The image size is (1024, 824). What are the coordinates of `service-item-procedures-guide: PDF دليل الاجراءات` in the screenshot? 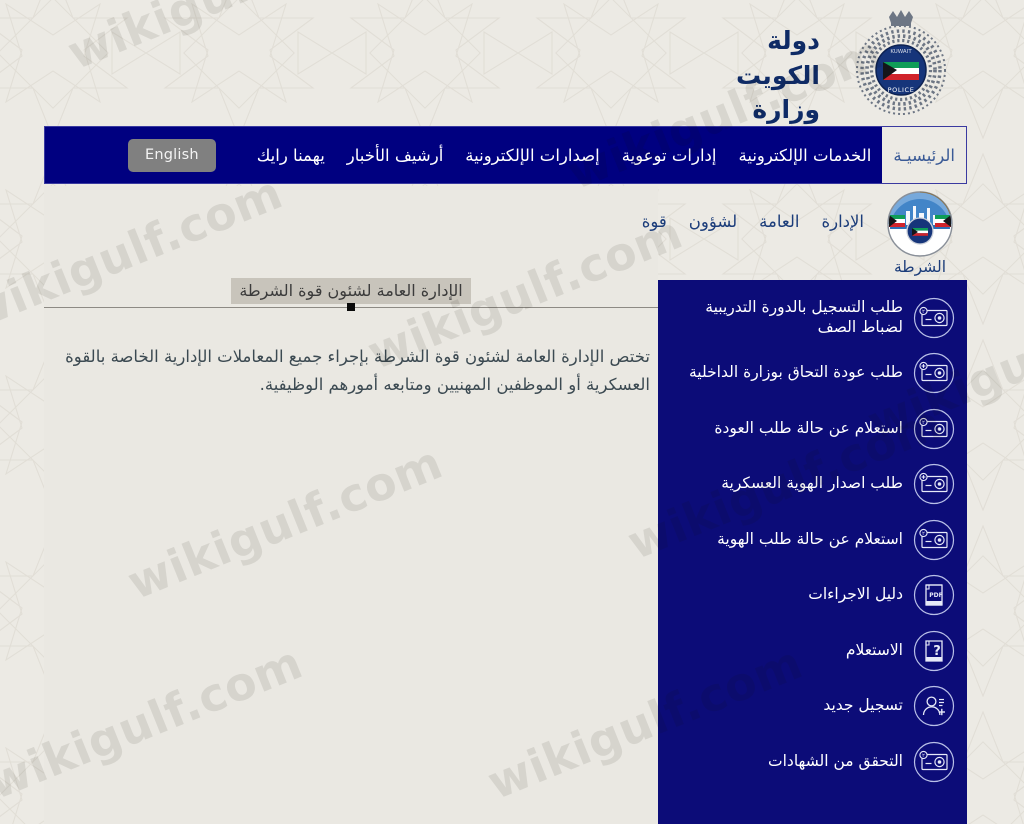 It's located at (812, 596).